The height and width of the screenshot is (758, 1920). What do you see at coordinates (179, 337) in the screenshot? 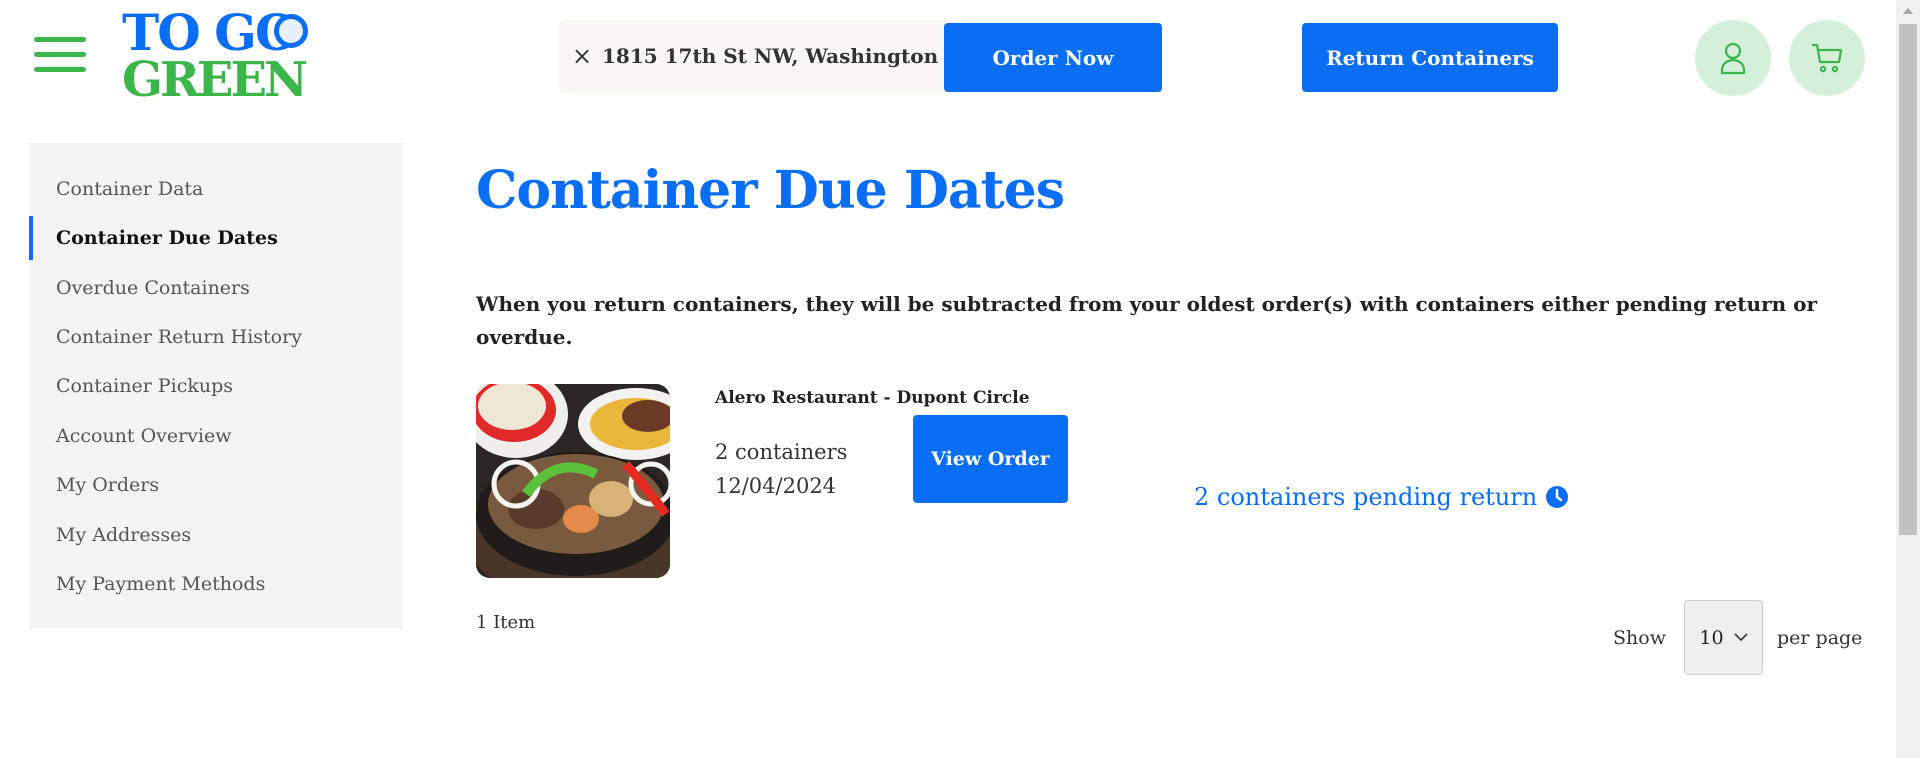
I see `sidebar-item-container-return-history: Container Return History` at bounding box center [179, 337].